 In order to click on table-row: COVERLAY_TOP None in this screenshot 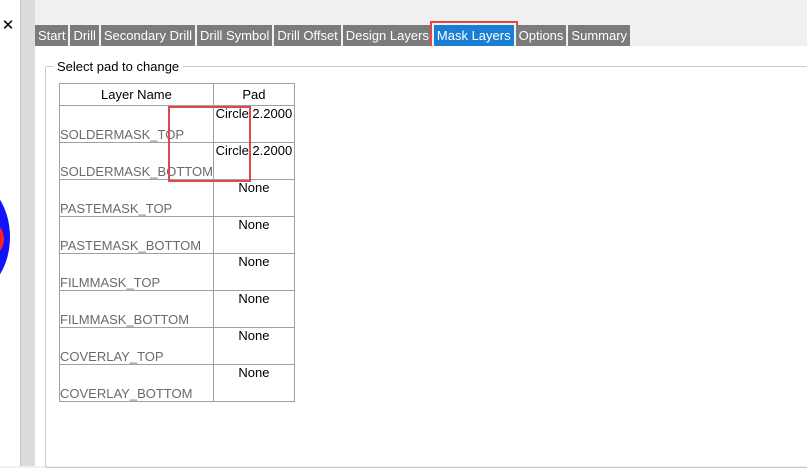, I will do `click(177, 346)`.